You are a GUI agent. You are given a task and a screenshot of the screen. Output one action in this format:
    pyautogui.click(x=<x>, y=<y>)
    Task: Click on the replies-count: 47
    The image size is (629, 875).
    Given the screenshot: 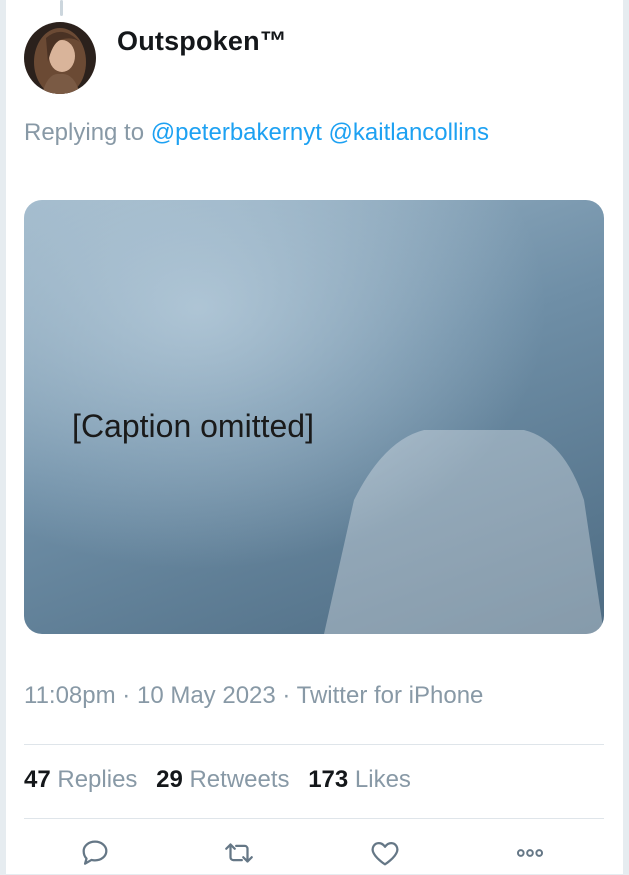 What is the action you would take?
    pyautogui.click(x=37, y=779)
    